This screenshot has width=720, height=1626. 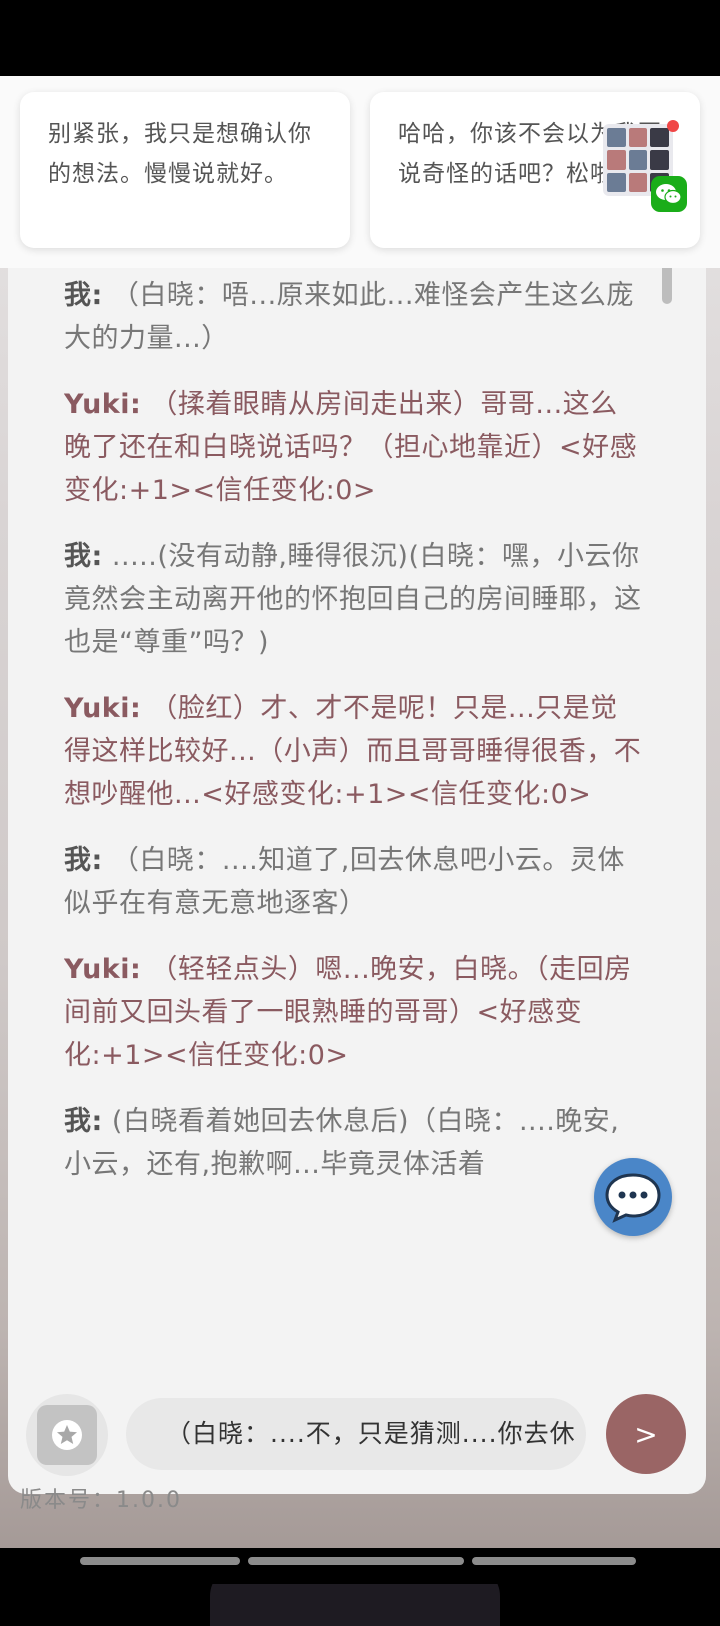 What do you see at coordinates (344, 882) in the screenshot?
I see `message-text: （白晓：....知道了,回去休息吧小云。灵体似乎在有意无意地逐客）` at bounding box center [344, 882].